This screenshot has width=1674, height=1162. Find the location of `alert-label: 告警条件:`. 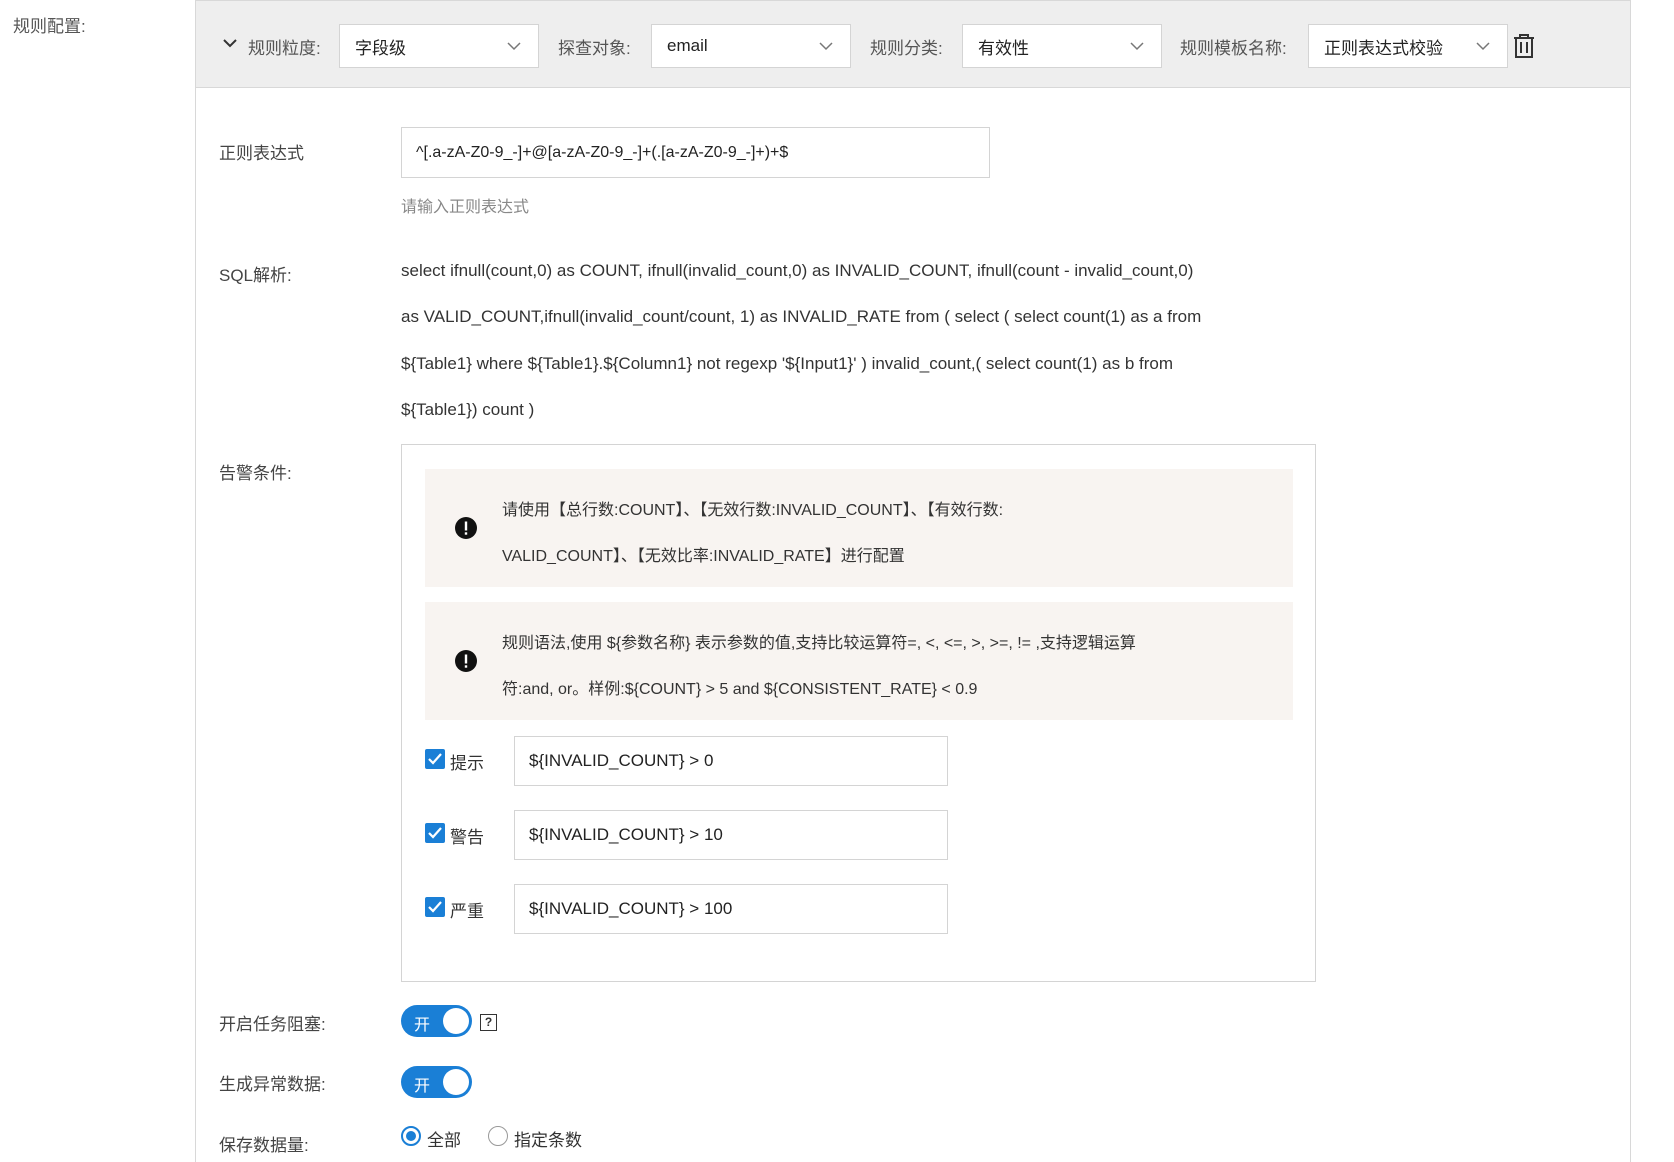

alert-label: 告警条件: is located at coordinates (255, 473).